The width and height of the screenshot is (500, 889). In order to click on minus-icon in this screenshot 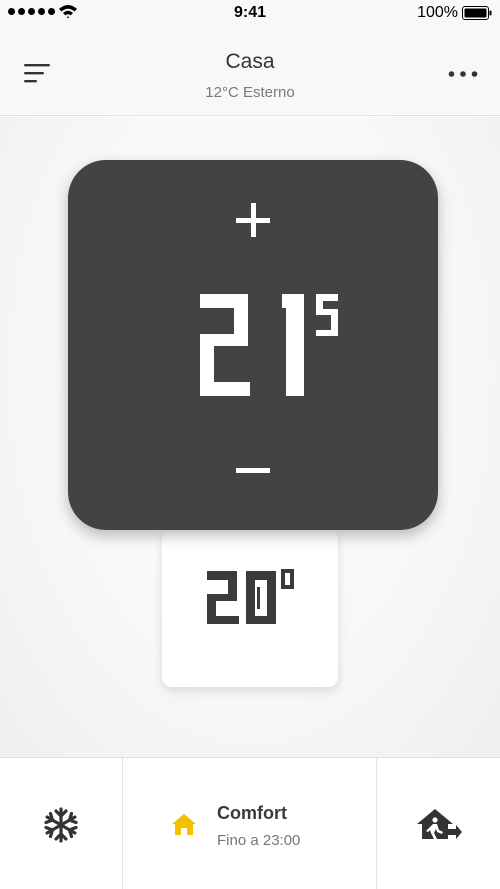, I will do `click(253, 470)`.